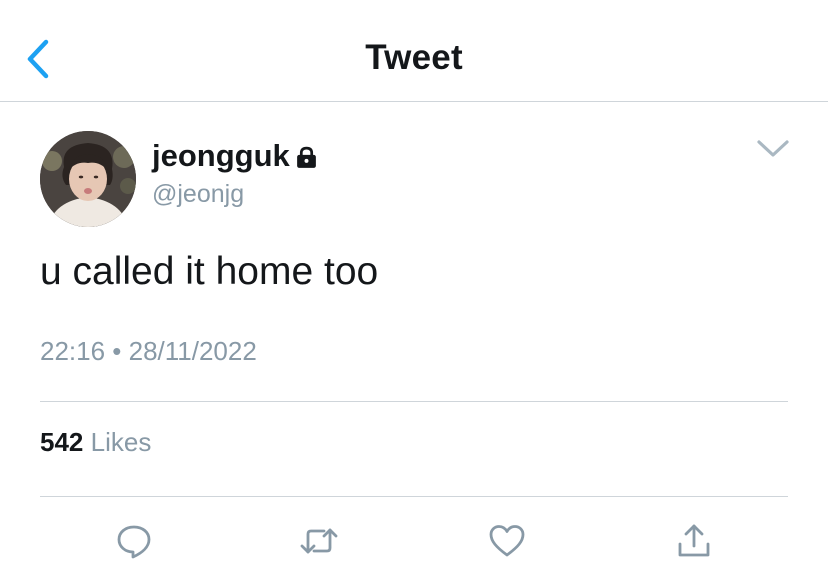  Describe the element at coordinates (62, 442) in the screenshot. I see `likes-count: 542` at that location.